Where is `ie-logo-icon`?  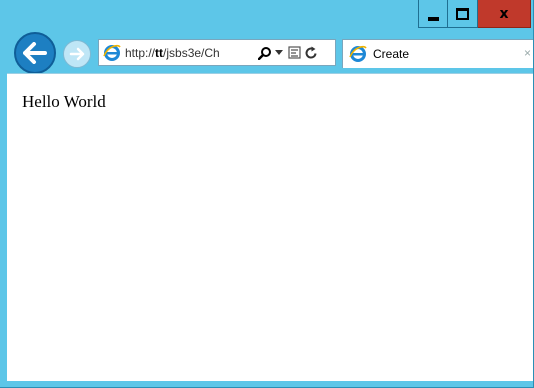
ie-logo-icon is located at coordinates (112, 53).